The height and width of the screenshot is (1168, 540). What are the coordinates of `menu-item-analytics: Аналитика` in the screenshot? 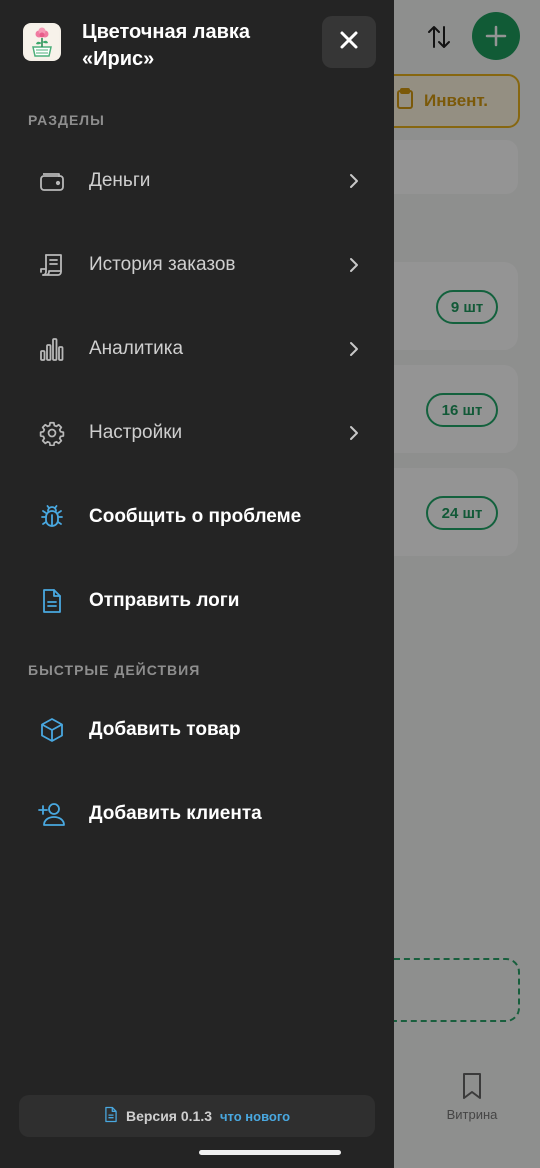 It's located at (197, 349).